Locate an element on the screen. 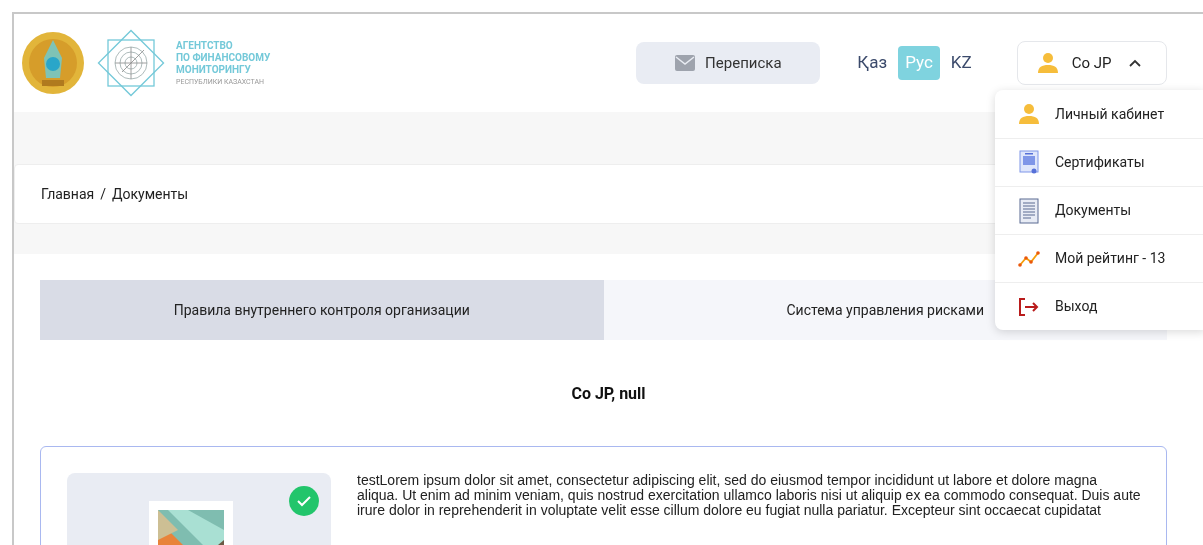 The width and height of the screenshot is (1203, 545). tab: Правила внутреннего контроля организации is located at coordinates (322, 310).